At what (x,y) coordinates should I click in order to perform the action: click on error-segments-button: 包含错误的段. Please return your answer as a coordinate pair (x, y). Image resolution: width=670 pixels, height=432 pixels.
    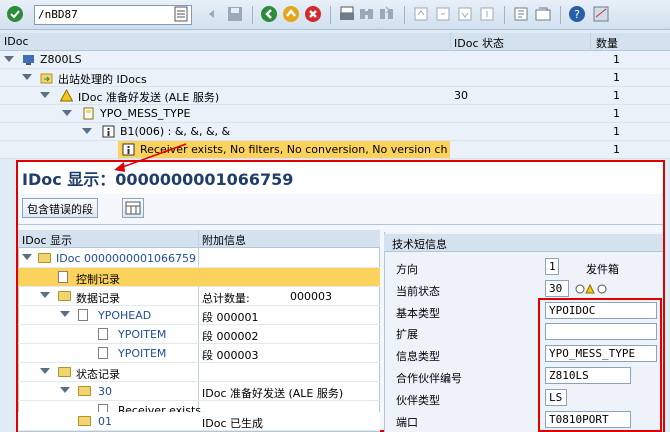
    Looking at the image, I should click on (60, 208).